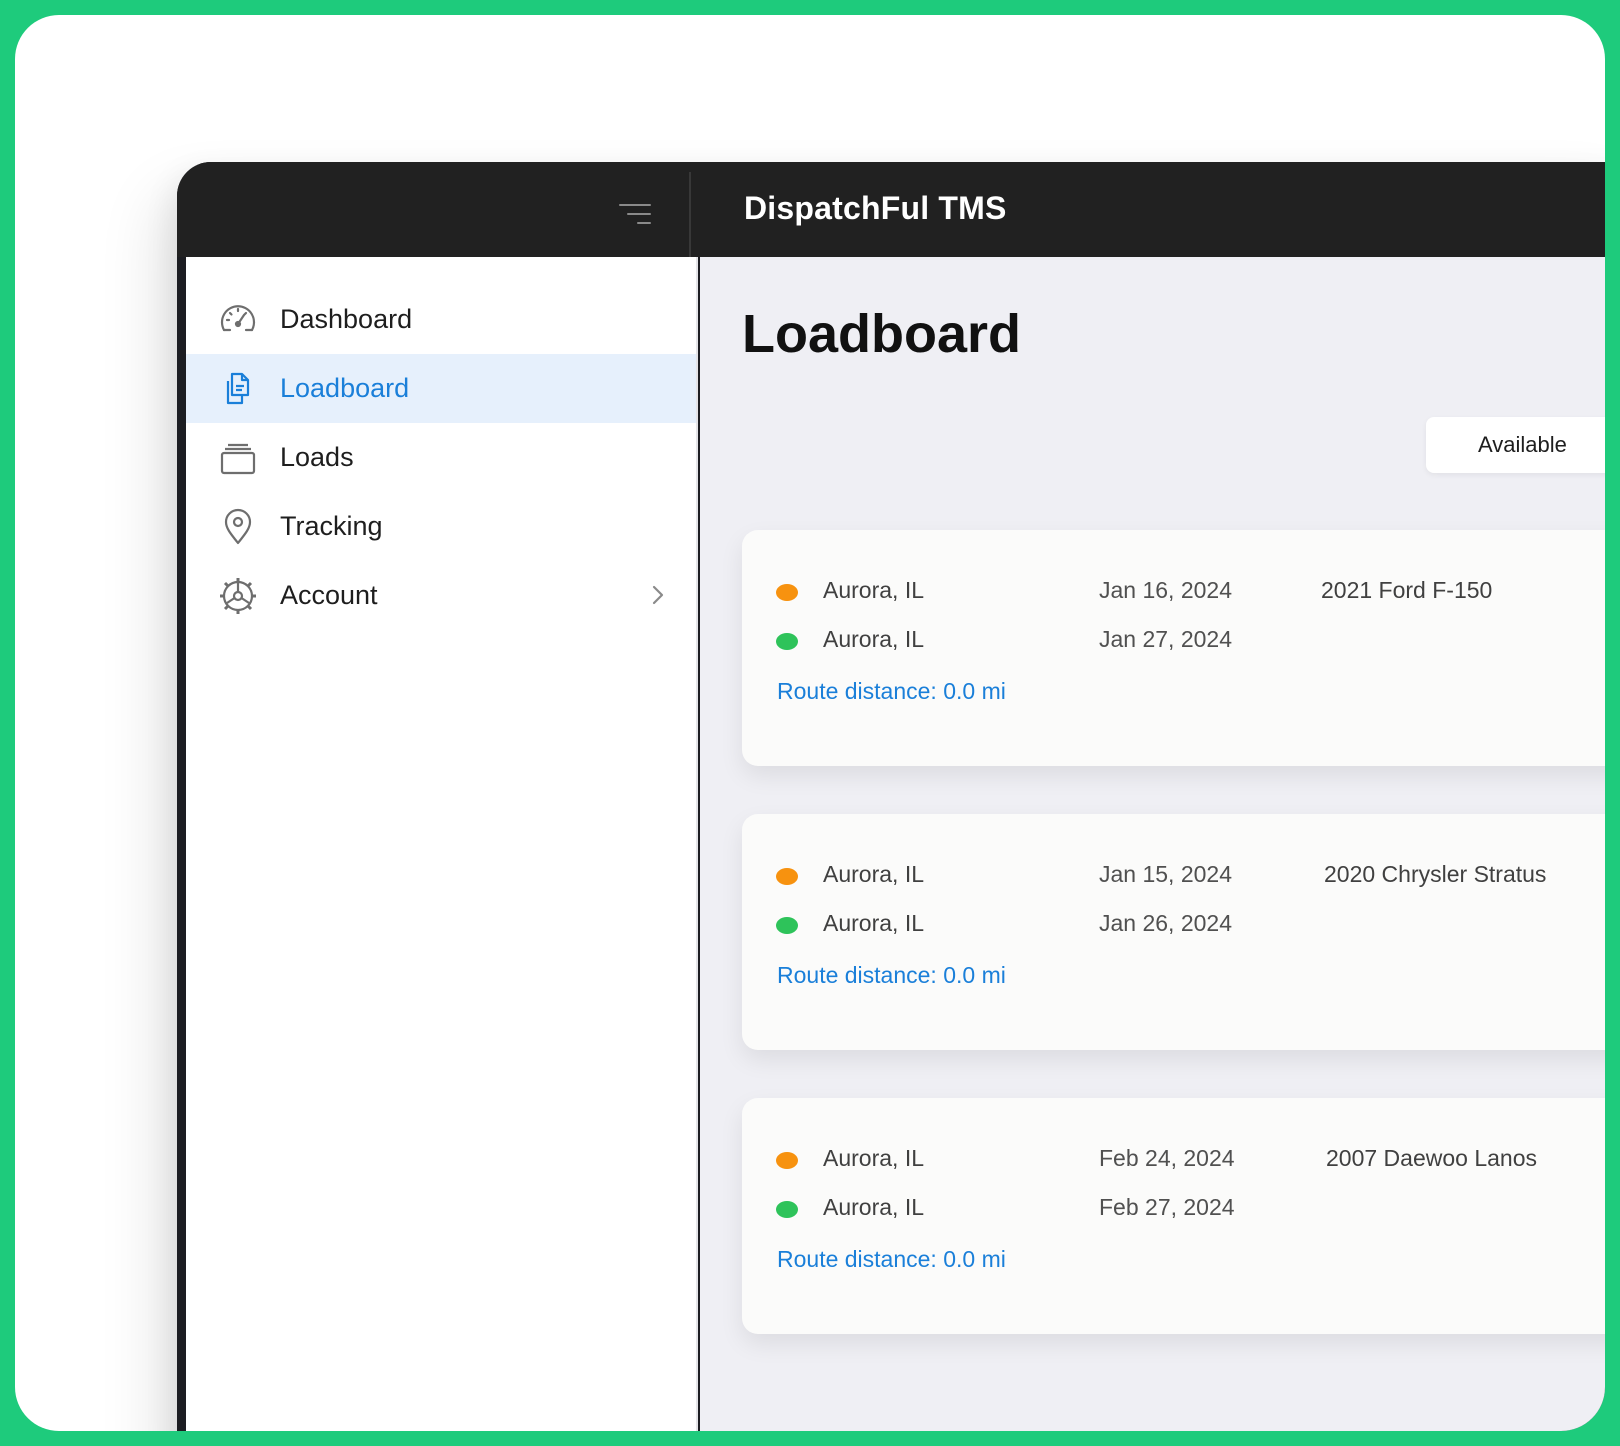 This screenshot has width=1620, height=1446. What do you see at coordinates (238, 458) in the screenshot?
I see `stack-icon` at bounding box center [238, 458].